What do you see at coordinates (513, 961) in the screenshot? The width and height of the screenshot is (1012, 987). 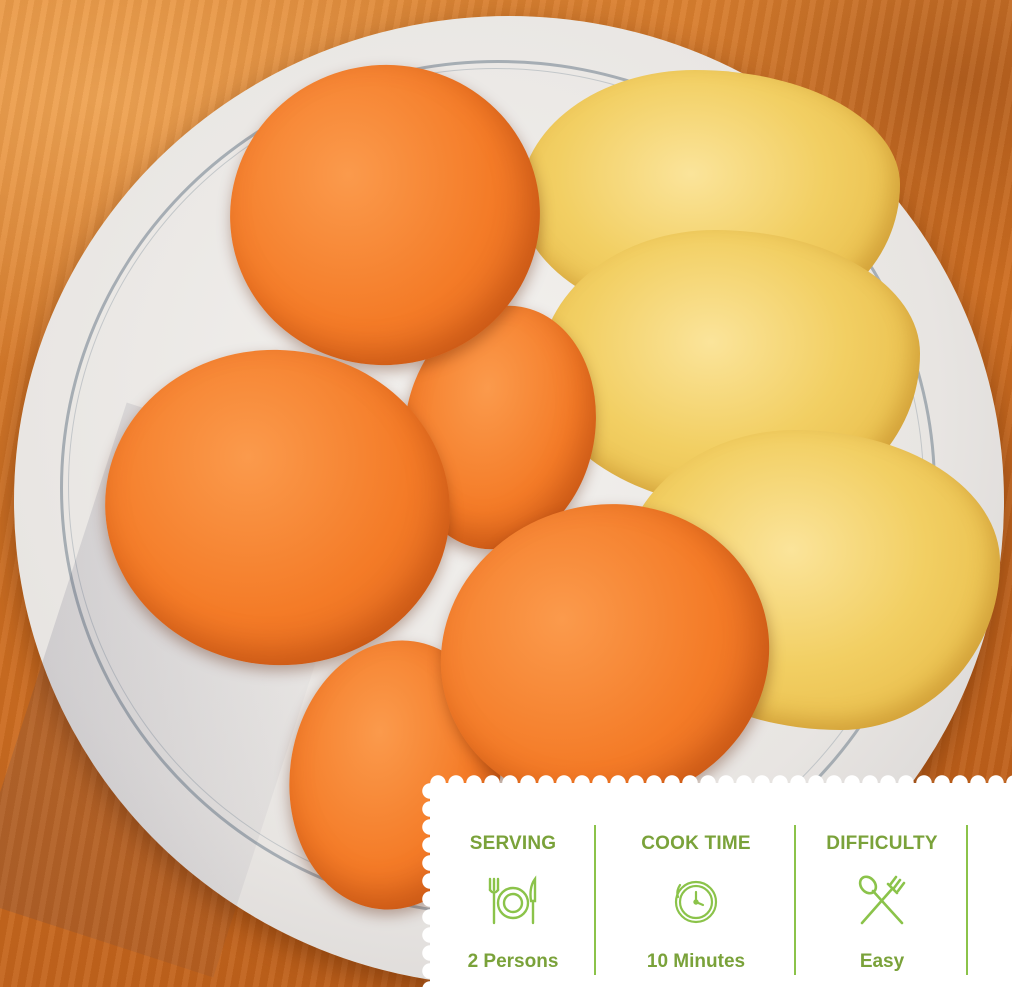 I see `serving-value: 2 Persons` at bounding box center [513, 961].